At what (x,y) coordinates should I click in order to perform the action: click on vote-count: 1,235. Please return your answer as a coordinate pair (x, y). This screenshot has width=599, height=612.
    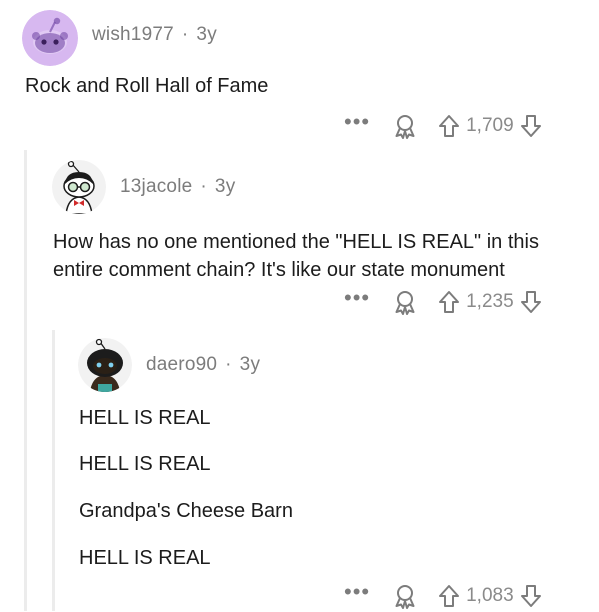
    Looking at the image, I should click on (490, 301).